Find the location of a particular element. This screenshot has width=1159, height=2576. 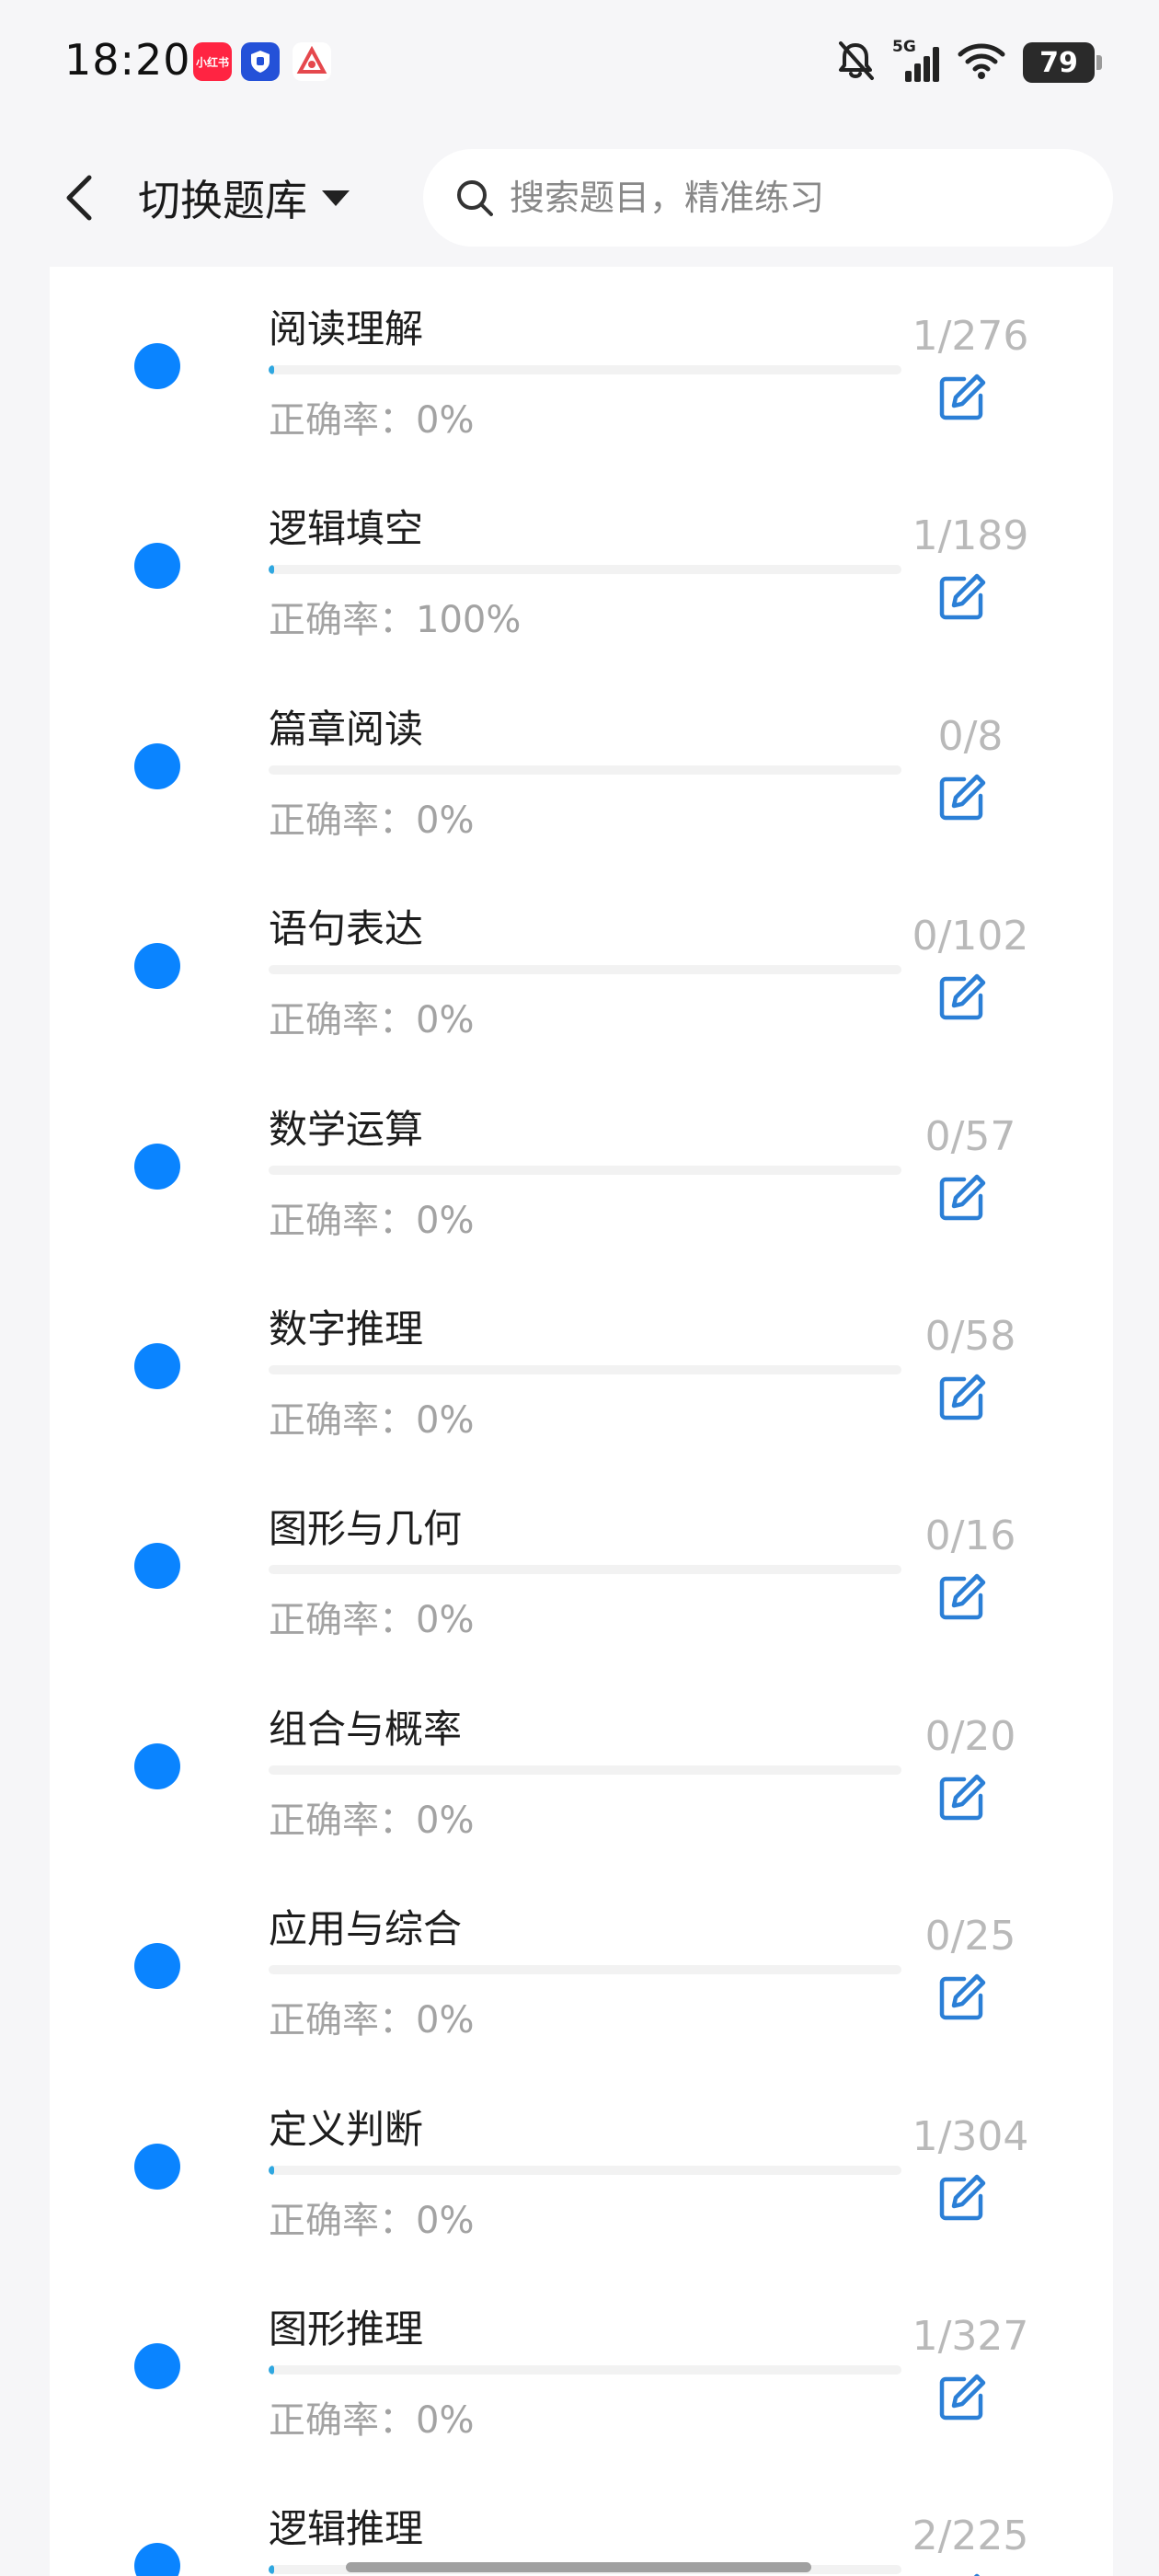

category-row: 图形与几何正确率：0% 0/16 is located at coordinates (581, 1566).